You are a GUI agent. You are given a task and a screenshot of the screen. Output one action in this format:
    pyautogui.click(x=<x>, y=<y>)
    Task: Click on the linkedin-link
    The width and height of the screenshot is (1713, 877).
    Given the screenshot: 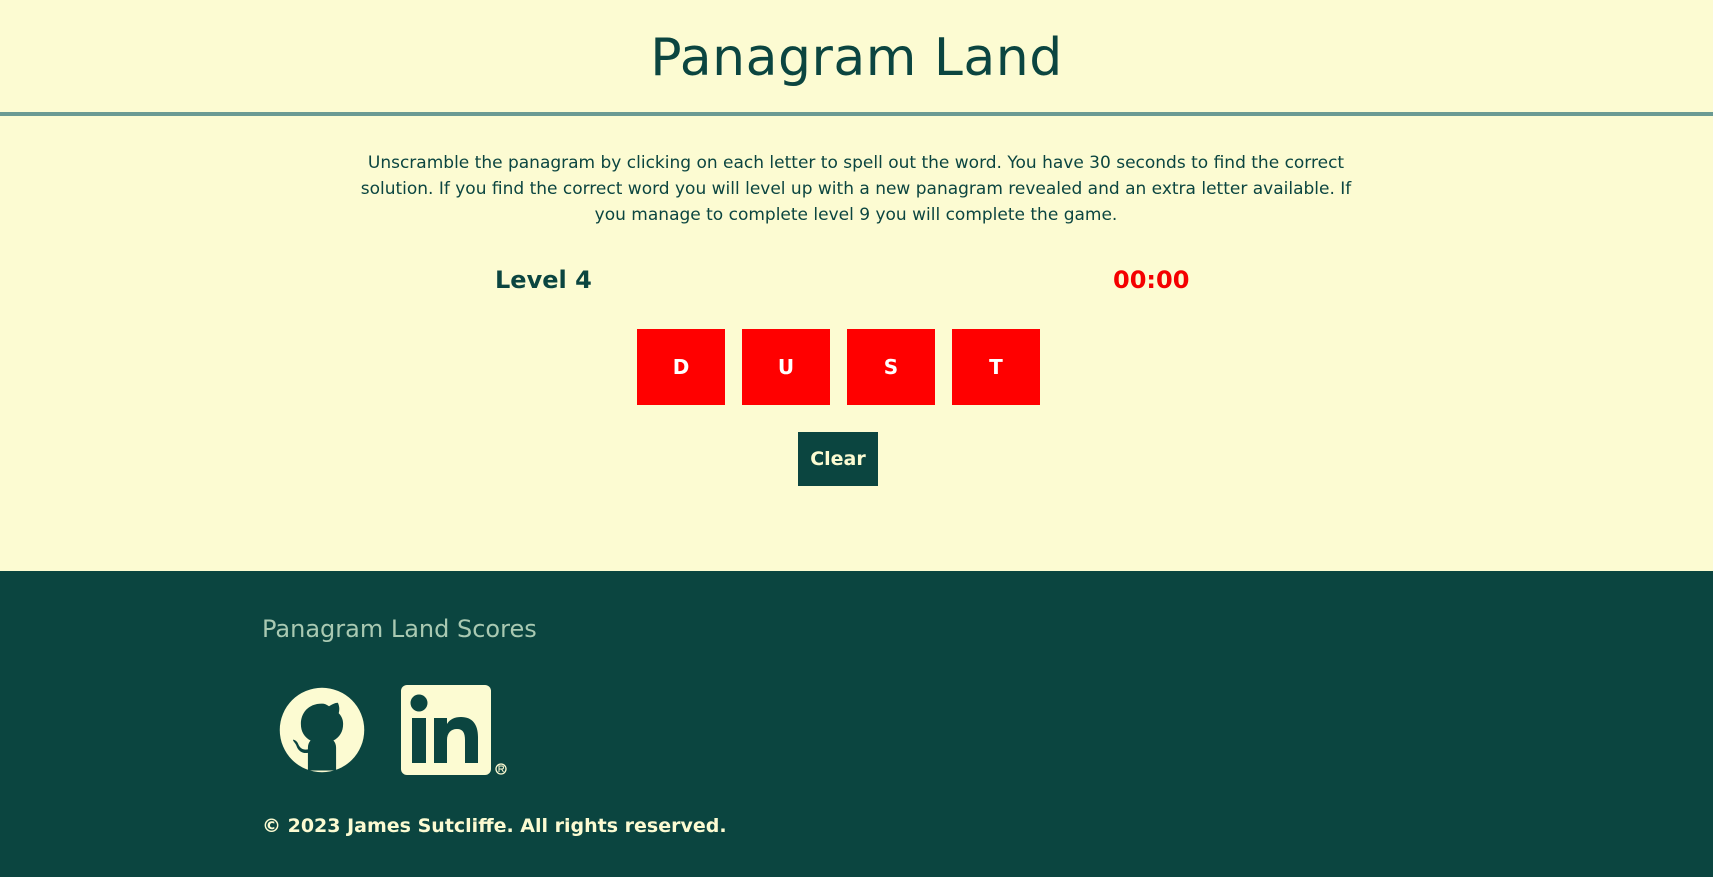 What is the action you would take?
    pyautogui.click(x=456, y=731)
    